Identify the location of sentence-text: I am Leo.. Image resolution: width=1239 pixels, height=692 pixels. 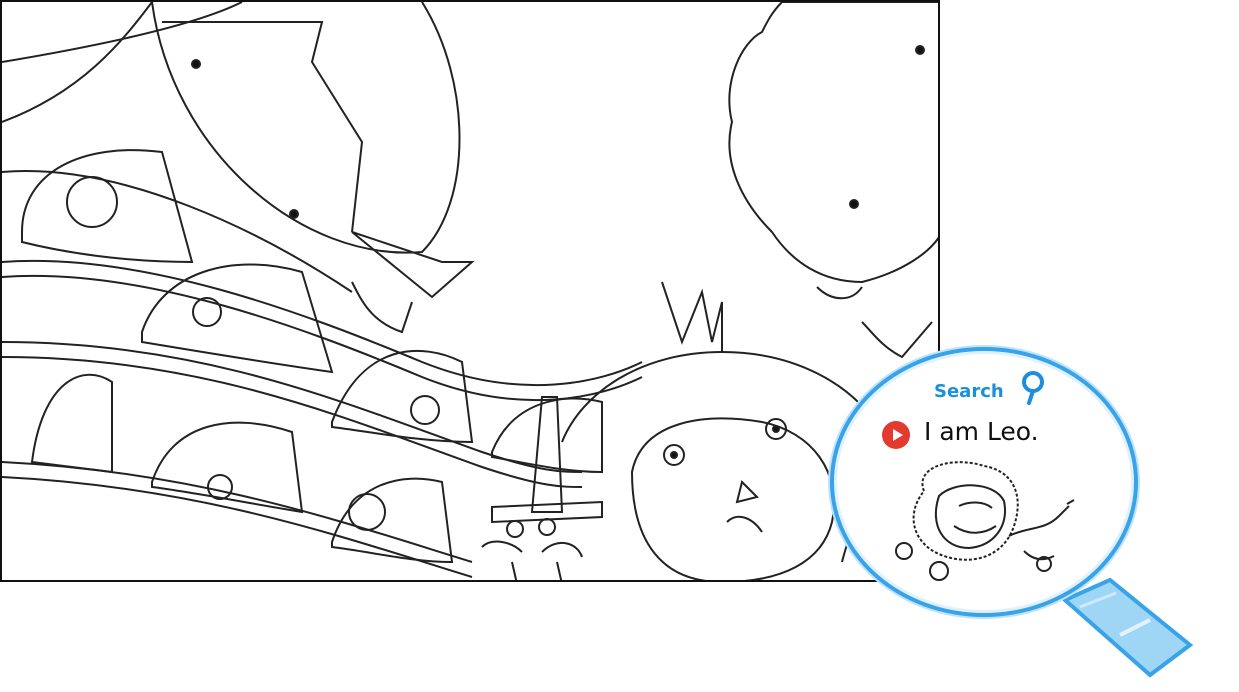
(981, 431).